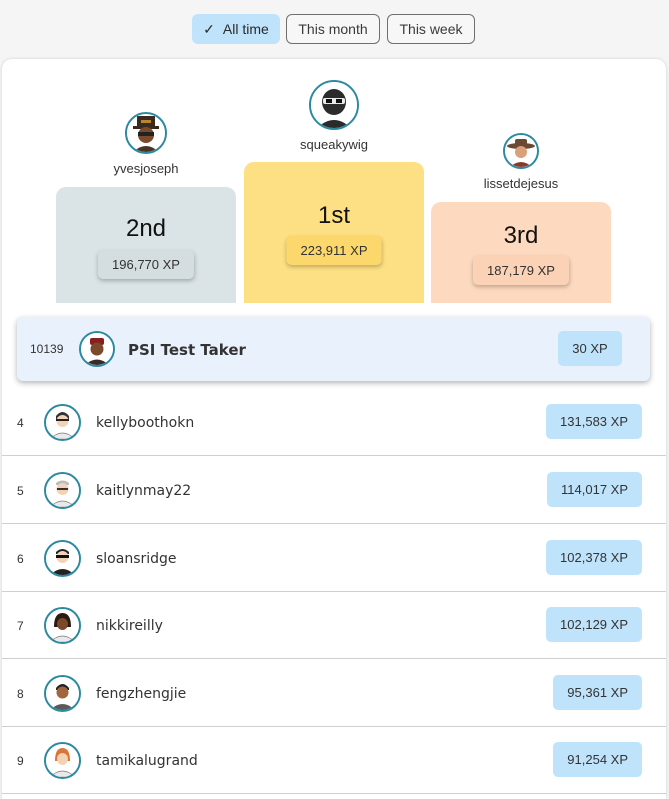 This screenshot has height=799, width=669. What do you see at coordinates (334, 232) in the screenshot?
I see `podium-first-place: 1st 223,911 XP` at bounding box center [334, 232].